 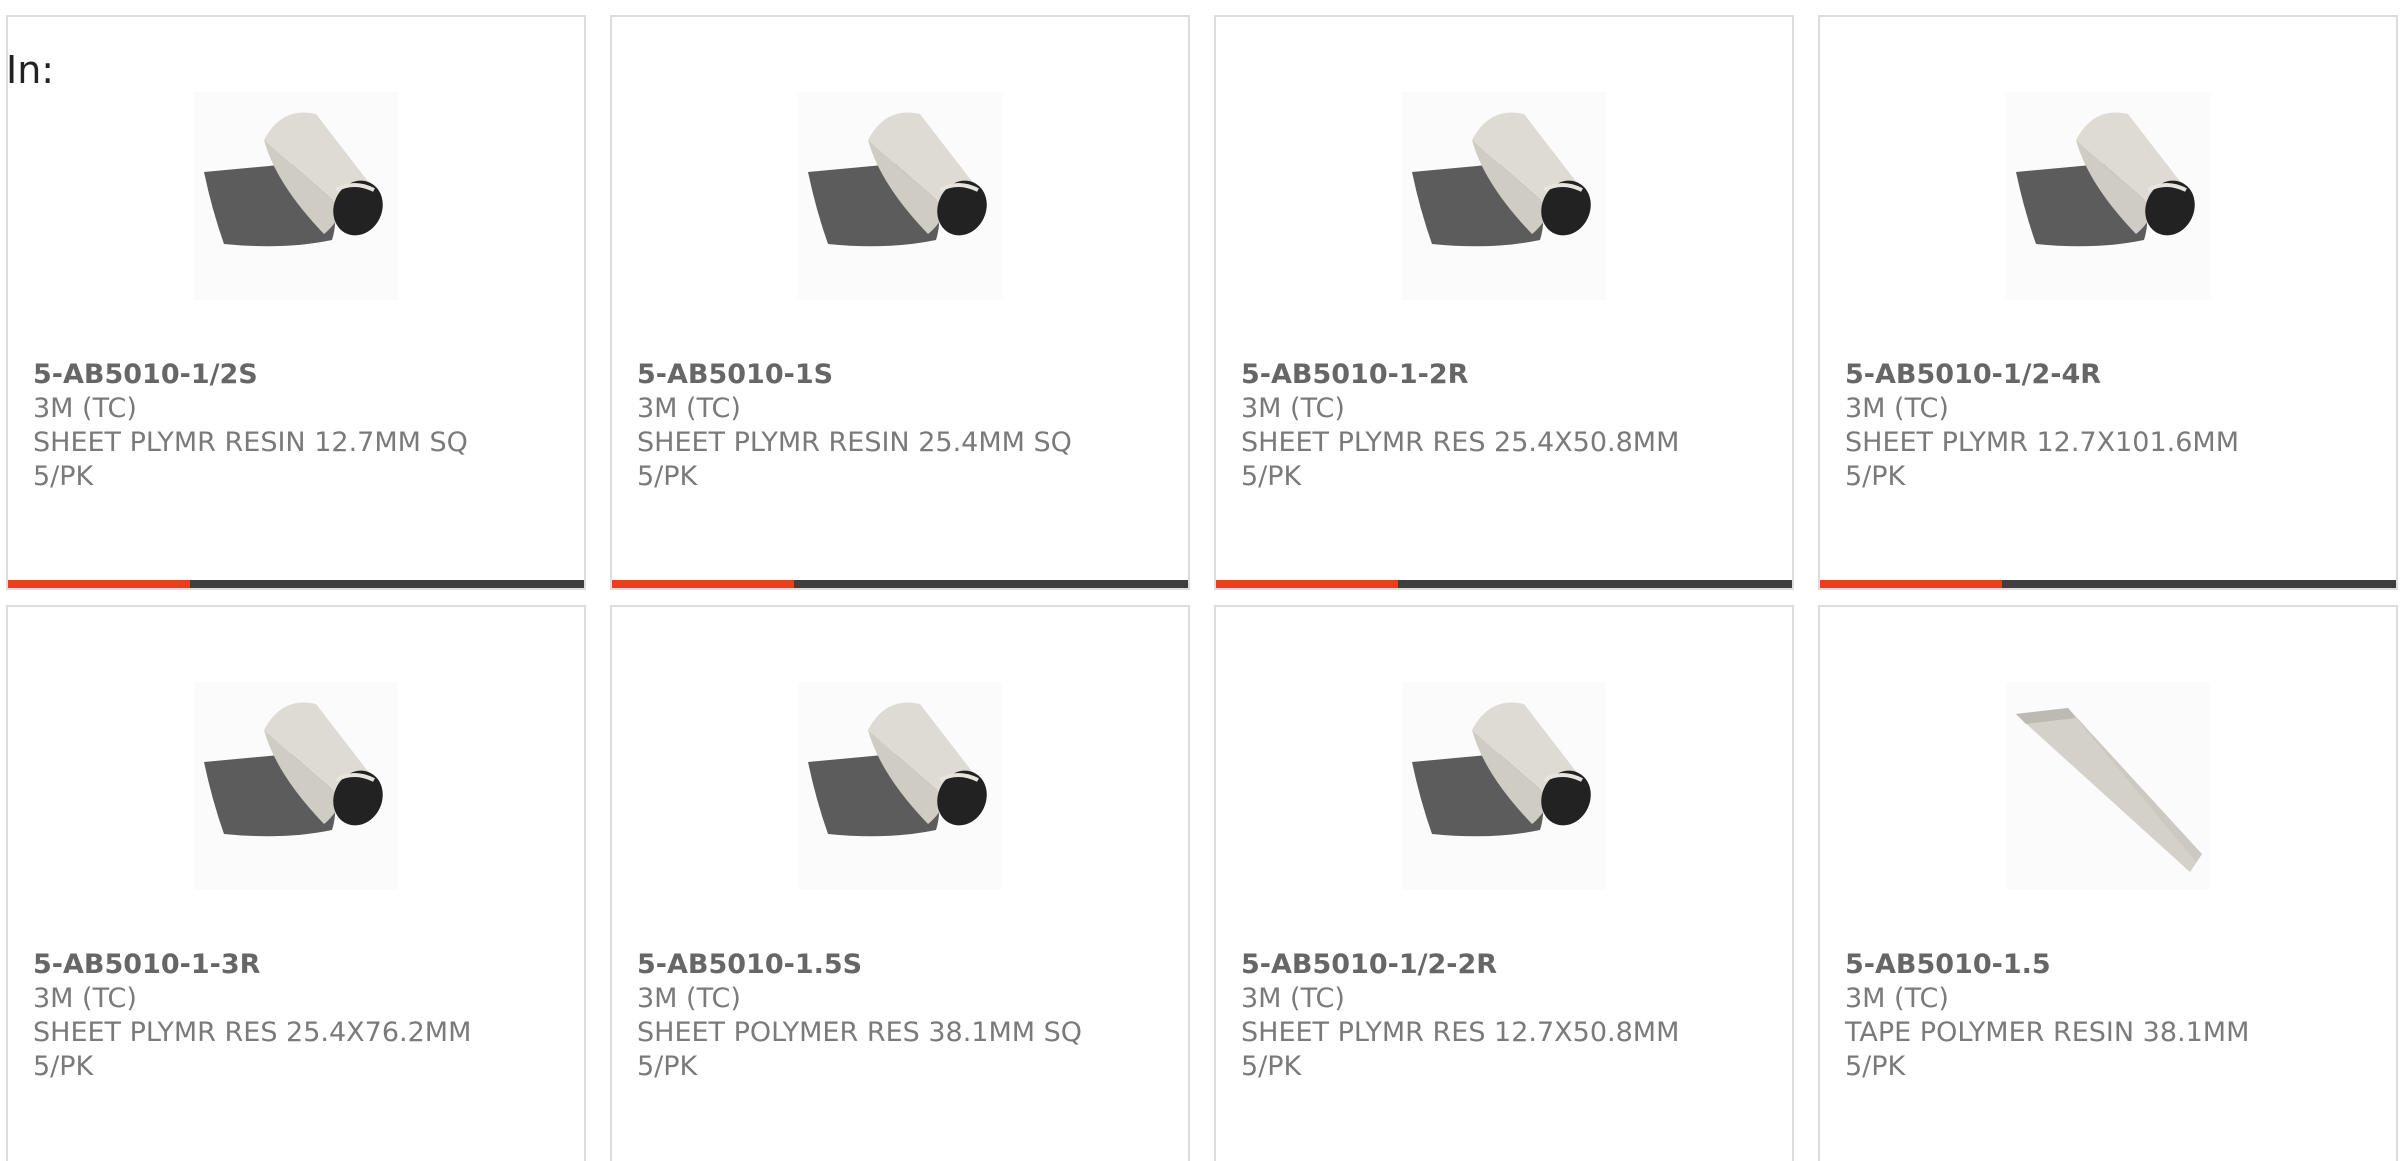 What do you see at coordinates (1506, 374) in the screenshot?
I see `part-number: 5-AB5010-1-2R` at bounding box center [1506, 374].